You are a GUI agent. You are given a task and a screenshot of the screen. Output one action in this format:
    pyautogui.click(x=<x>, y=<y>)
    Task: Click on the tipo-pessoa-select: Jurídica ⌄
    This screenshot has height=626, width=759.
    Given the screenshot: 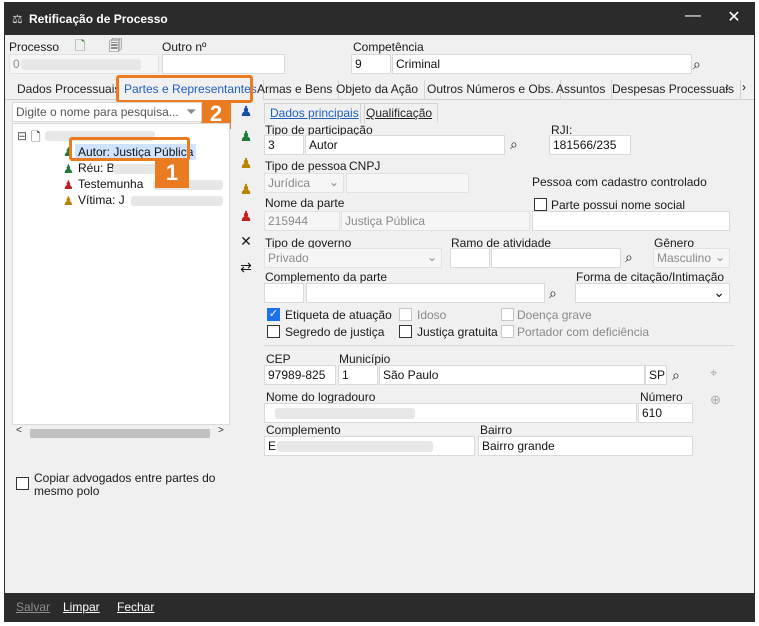 What is the action you would take?
    pyautogui.click(x=304, y=183)
    